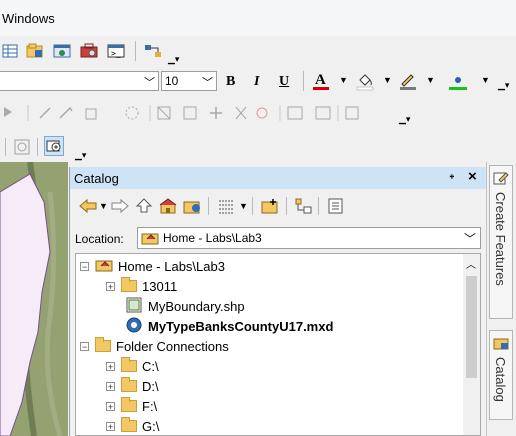 The image size is (516, 436). I want to click on create-features-label: Create Features, so click(500, 239).